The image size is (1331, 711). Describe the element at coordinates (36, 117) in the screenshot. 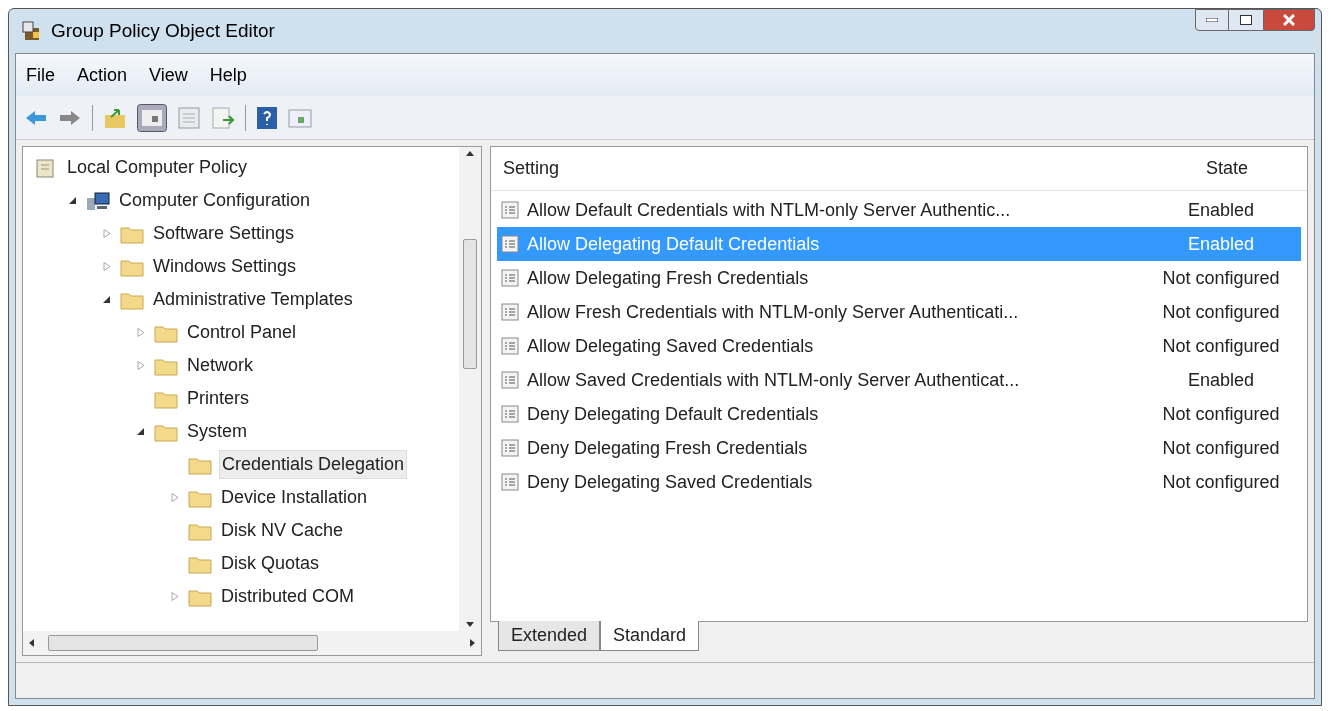

I see `back-arrow-icon` at that location.